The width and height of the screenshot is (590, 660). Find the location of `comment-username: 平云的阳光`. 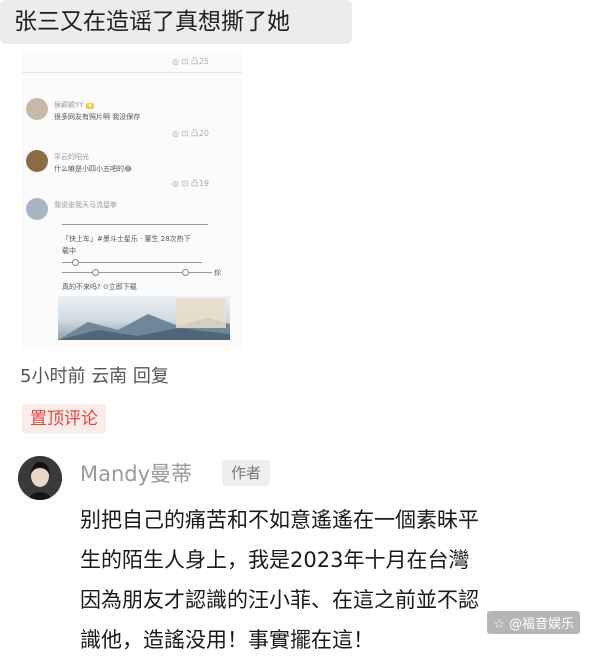

comment-username: 平云的阳光 is located at coordinates (71, 157).